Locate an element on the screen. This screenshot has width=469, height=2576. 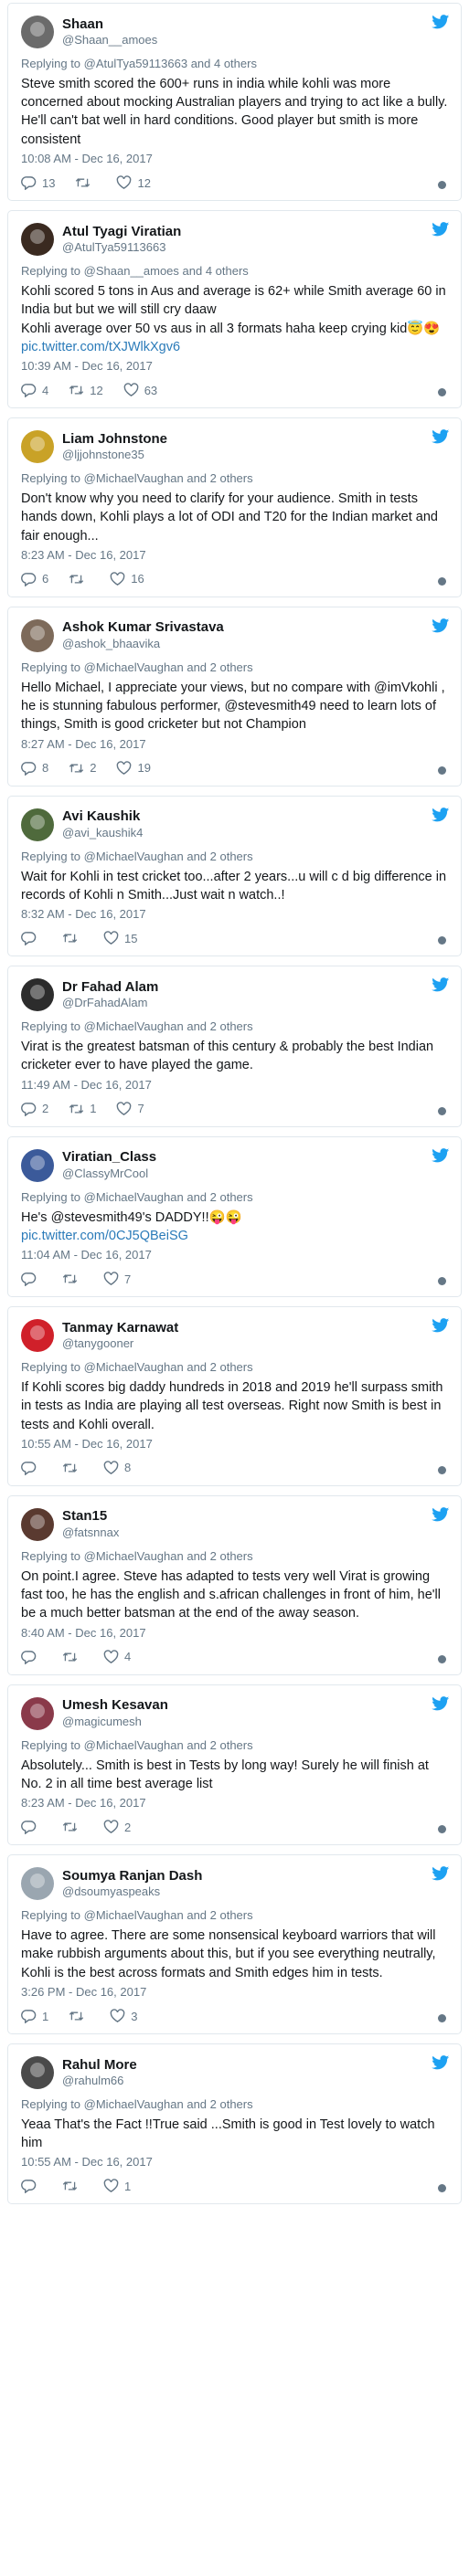
reply-button: 2 is located at coordinates (34, 1109).